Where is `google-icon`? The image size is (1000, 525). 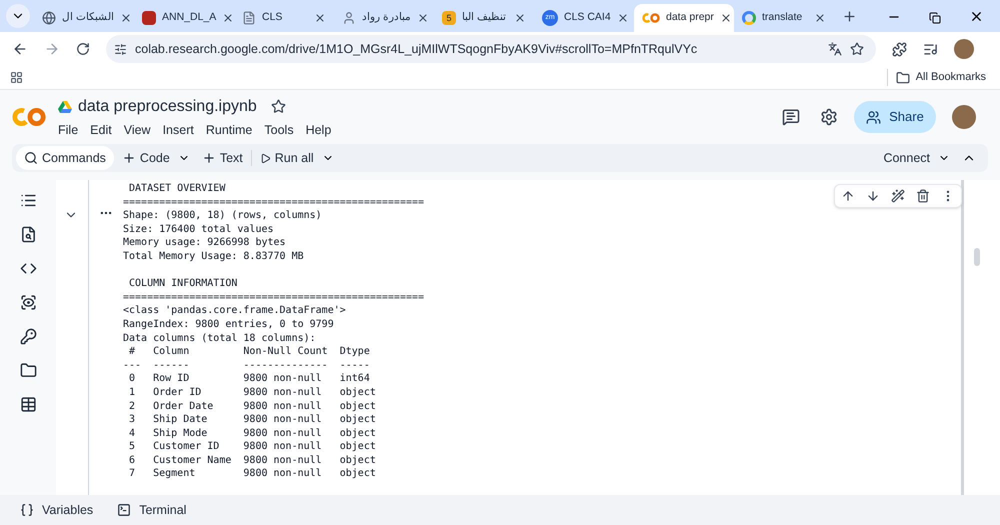
google-icon is located at coordinates (749, 18).